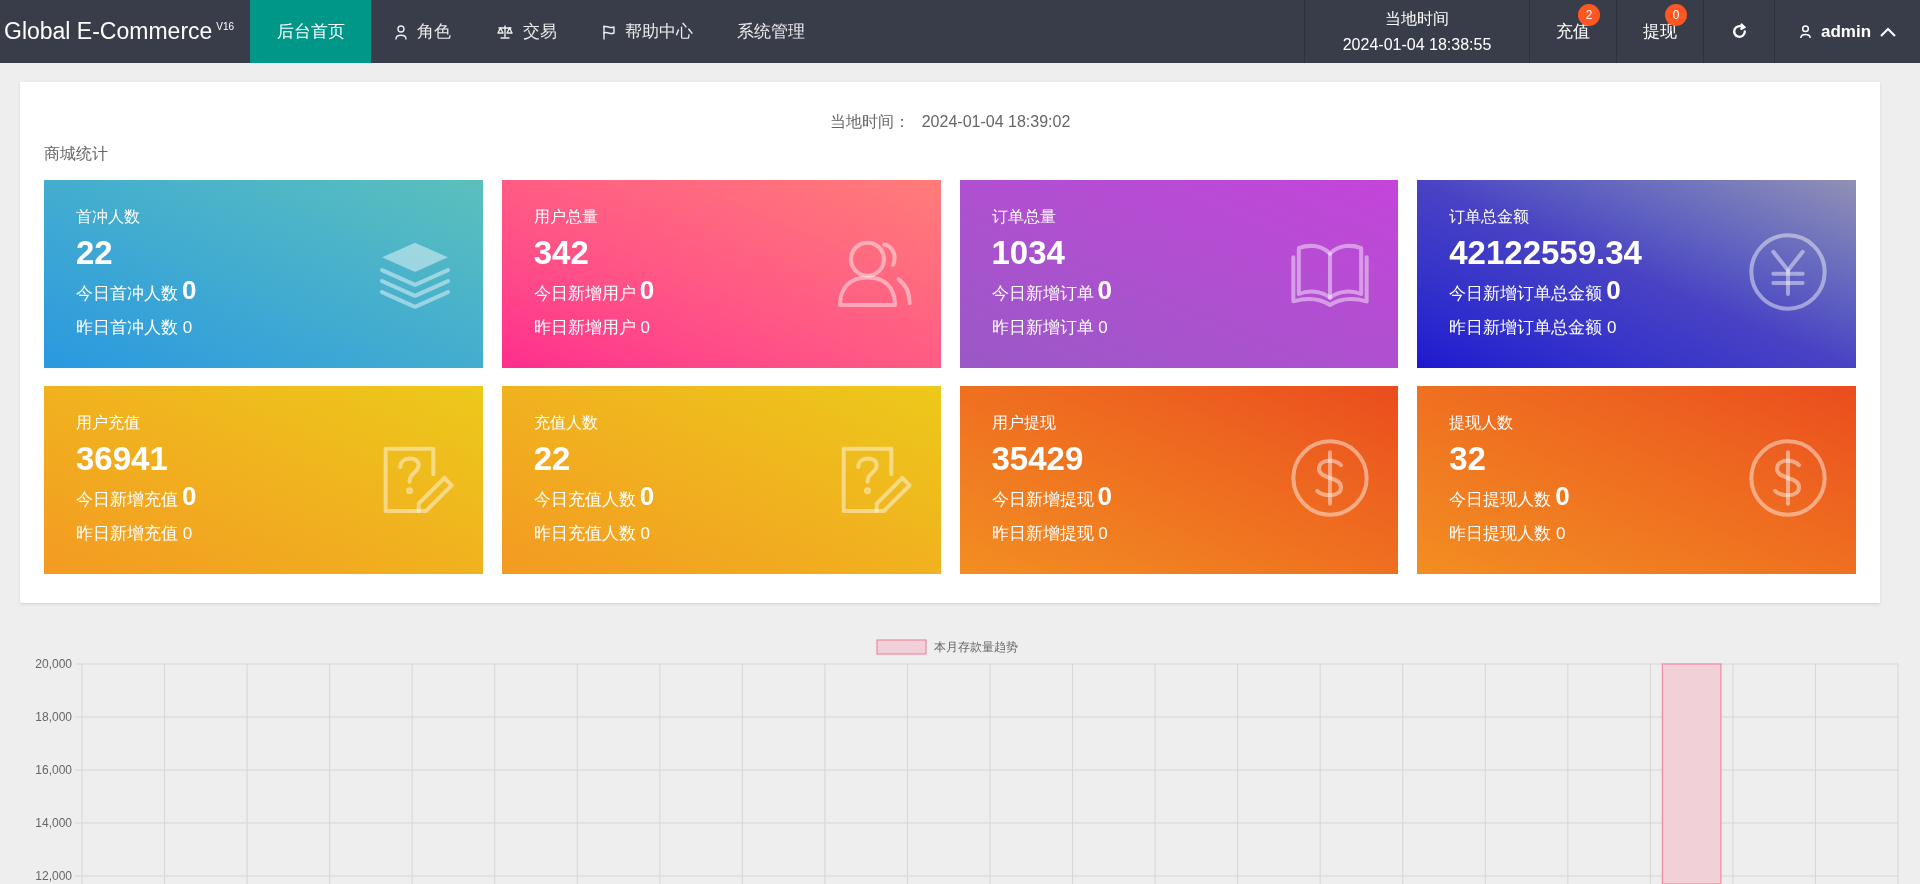  What do you see at coordinates (1572, 31) in the screenshot?
I see `action-button: 充值 2` at bounding box center [1572, 31].